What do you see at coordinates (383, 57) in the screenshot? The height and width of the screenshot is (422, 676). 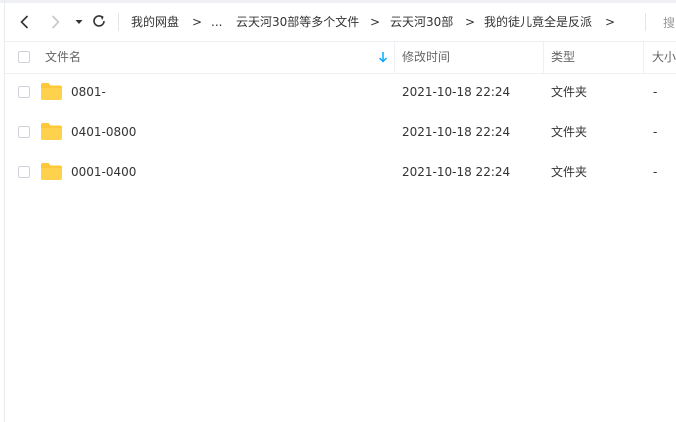 I see `arrow-down-icon` at bounding box center [383, 57].